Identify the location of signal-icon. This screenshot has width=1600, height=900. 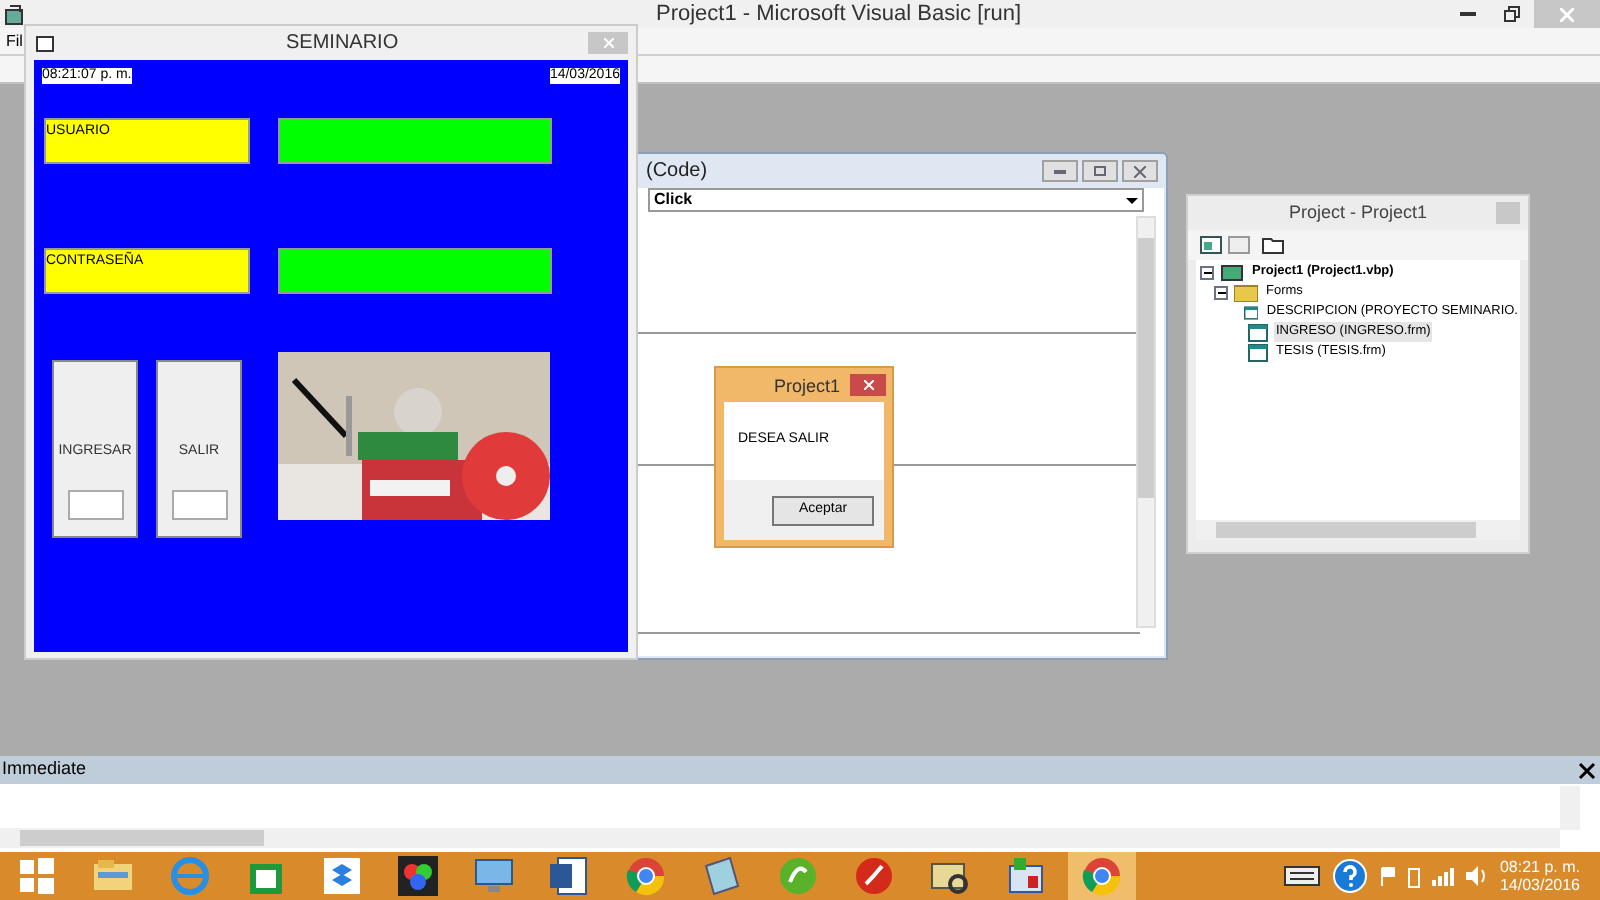
(1442, 876).